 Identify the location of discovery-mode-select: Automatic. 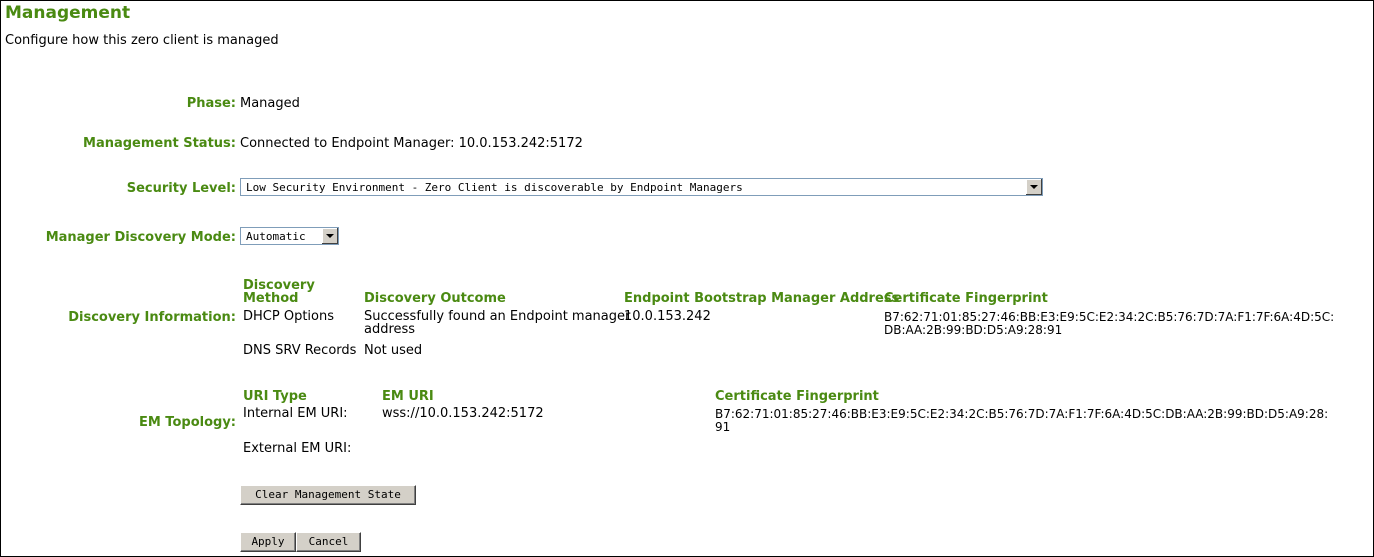
(289, 236).